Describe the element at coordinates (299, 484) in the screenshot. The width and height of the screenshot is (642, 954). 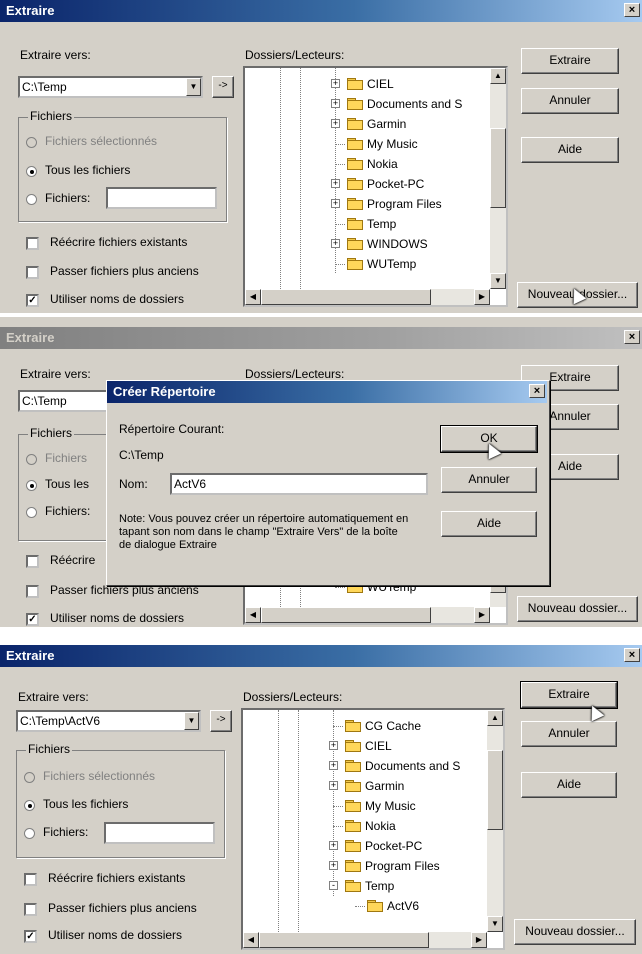
I see `name-input: ActV6` at that location.